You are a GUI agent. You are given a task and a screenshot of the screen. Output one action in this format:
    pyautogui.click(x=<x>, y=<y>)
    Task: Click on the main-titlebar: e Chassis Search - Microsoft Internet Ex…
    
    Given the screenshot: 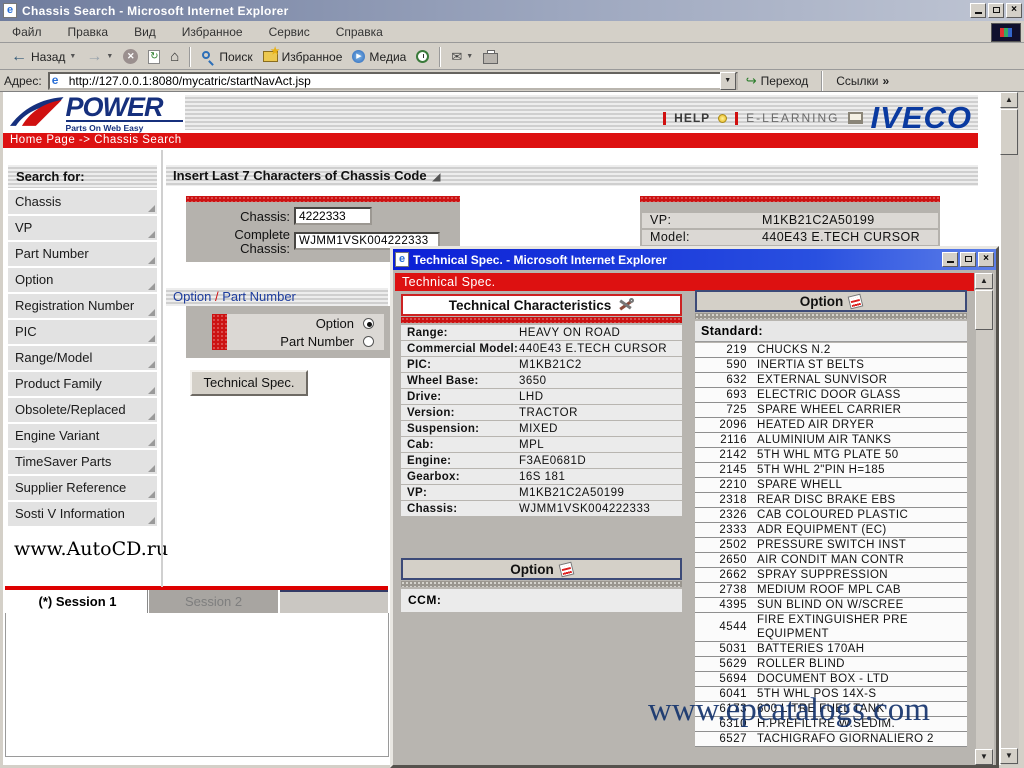 What is the action you would take?
    pyautogui.click(x=512, y=10)
    